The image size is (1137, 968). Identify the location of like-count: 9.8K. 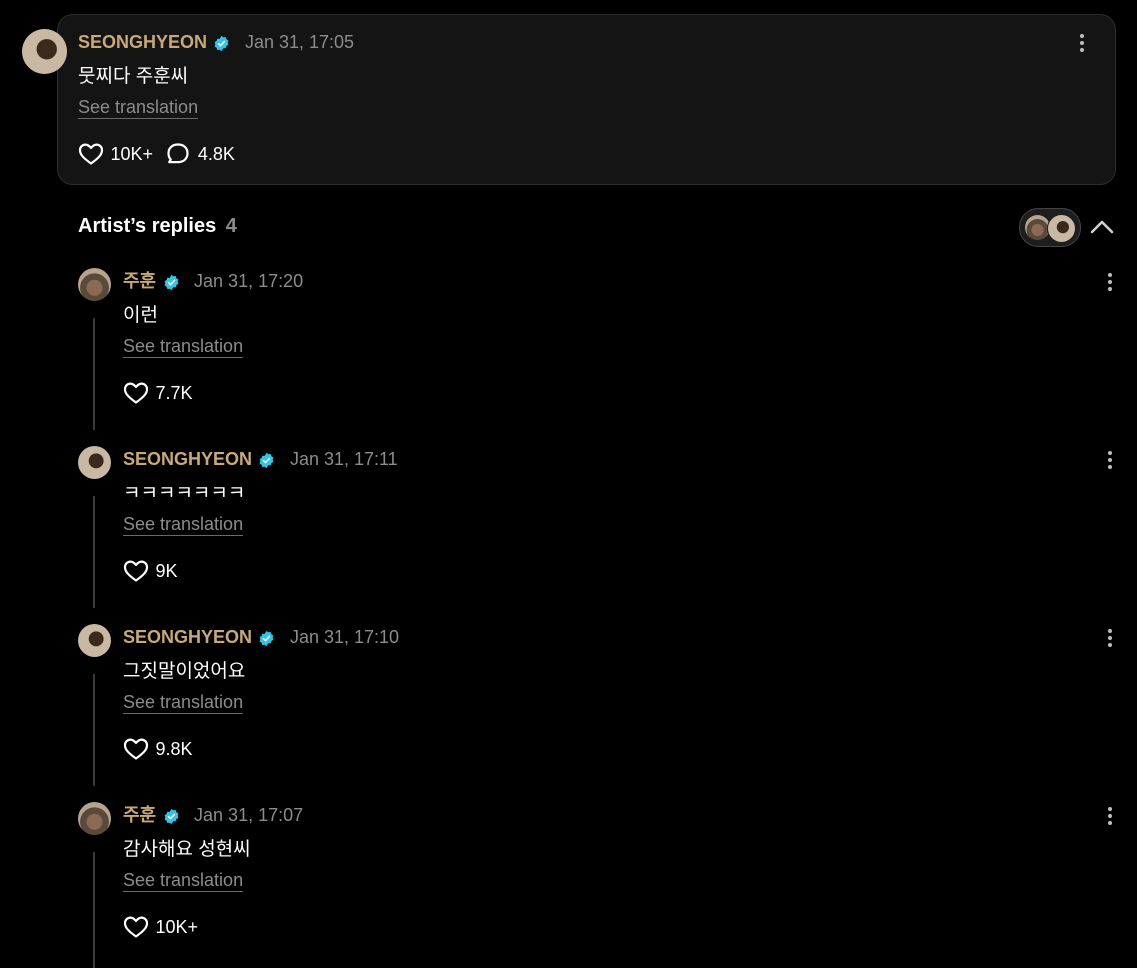
(174, 749).